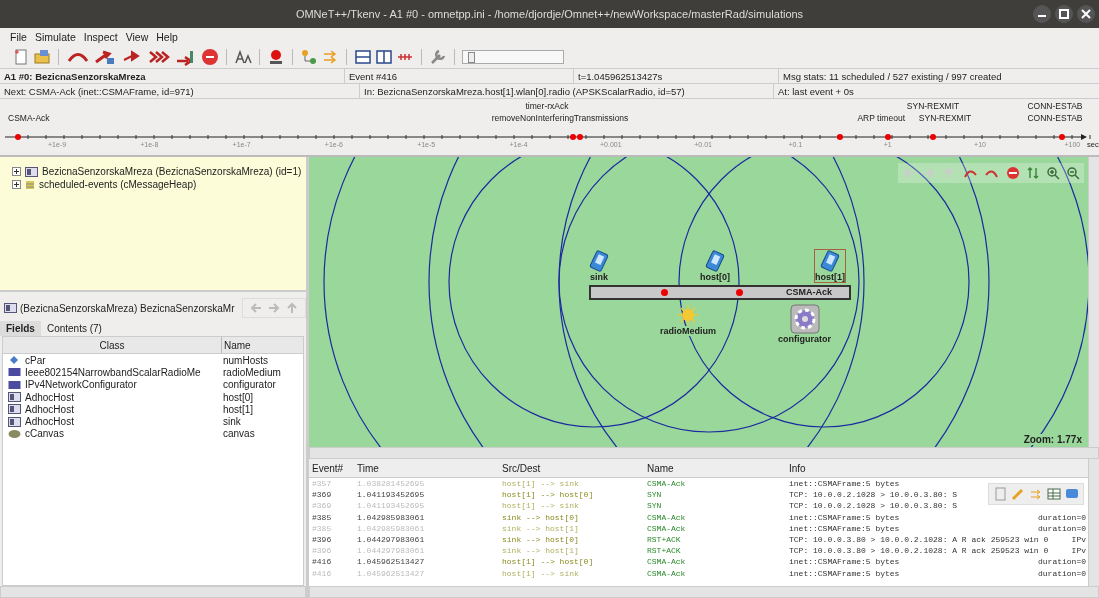 This screenshot has height=598, width=1099. Describe the element at coordinates (804, 324) in the screenshot. I see `network-node: configurator` at that location.